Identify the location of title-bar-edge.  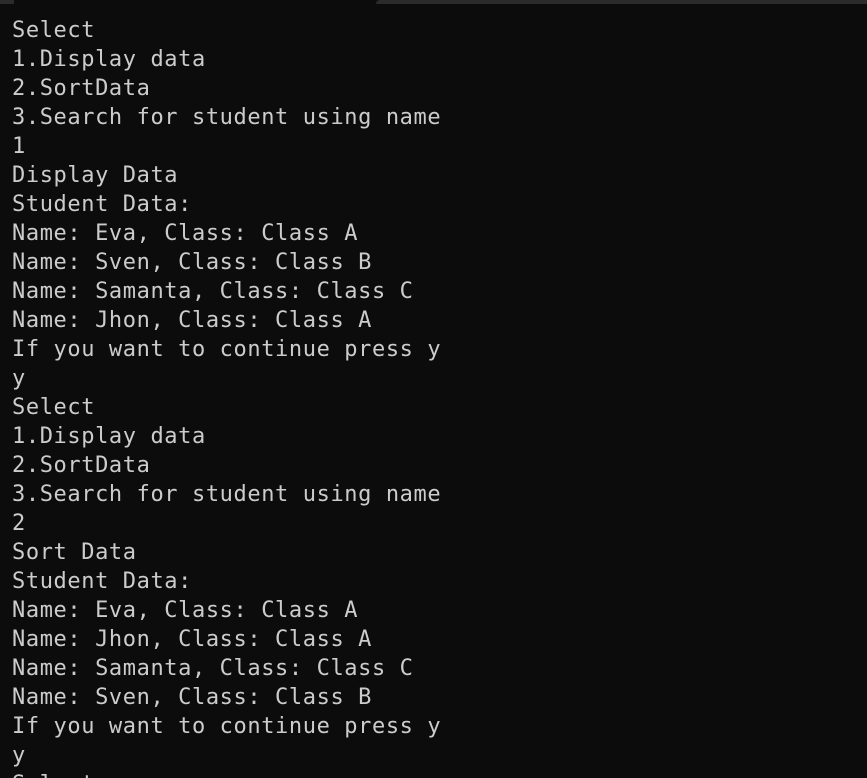
(433, 2).